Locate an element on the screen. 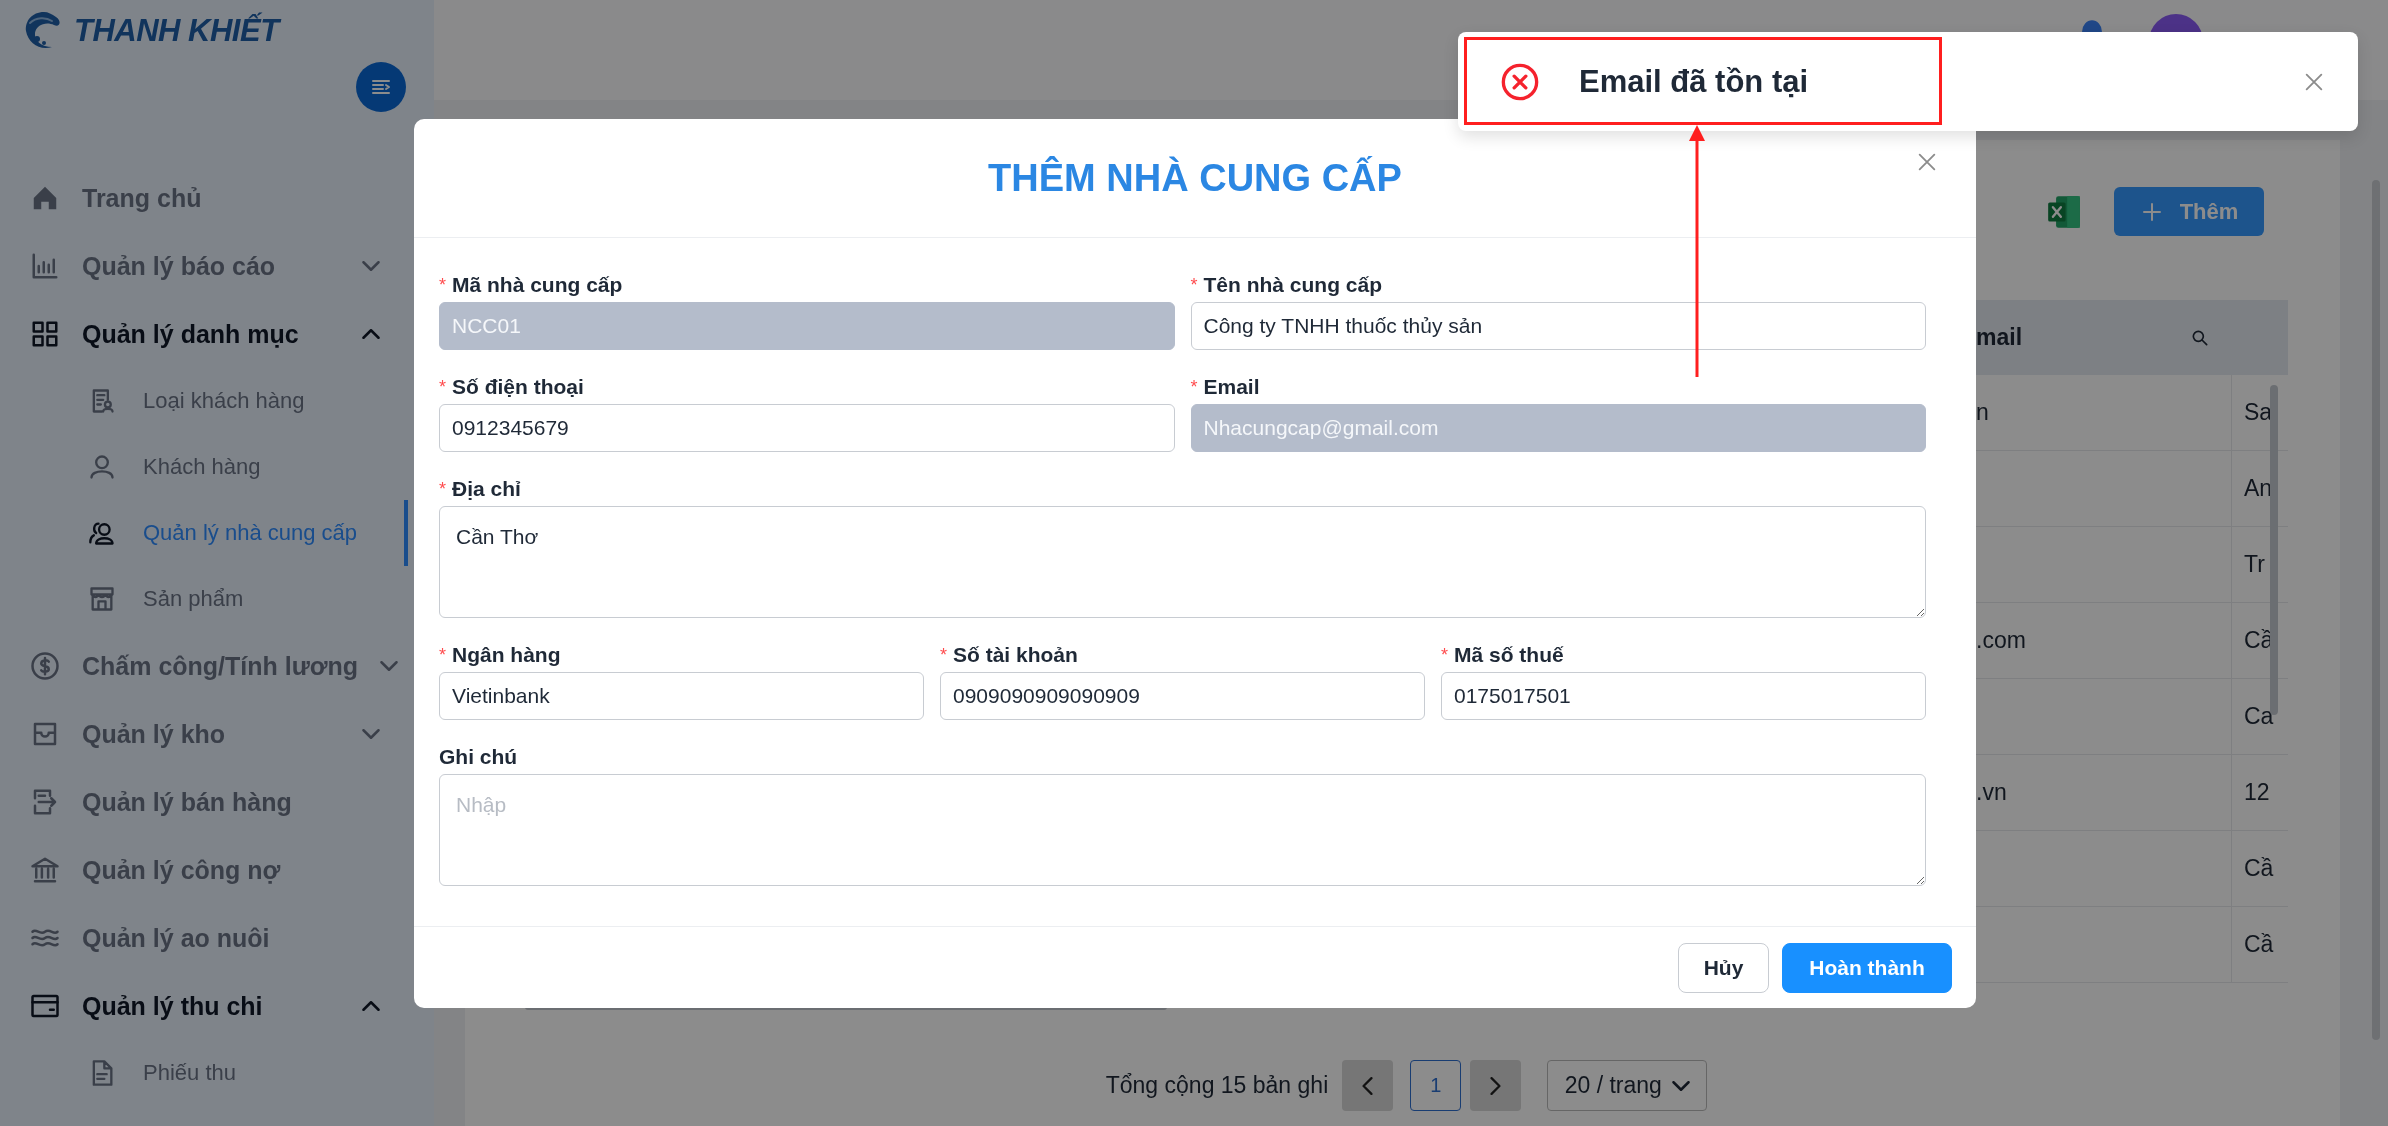 Image resolution: width=2388 pixels, height=1126 pixels. sidebar-item: Chấm công/Tính lương is located at coordinates (204, 666).